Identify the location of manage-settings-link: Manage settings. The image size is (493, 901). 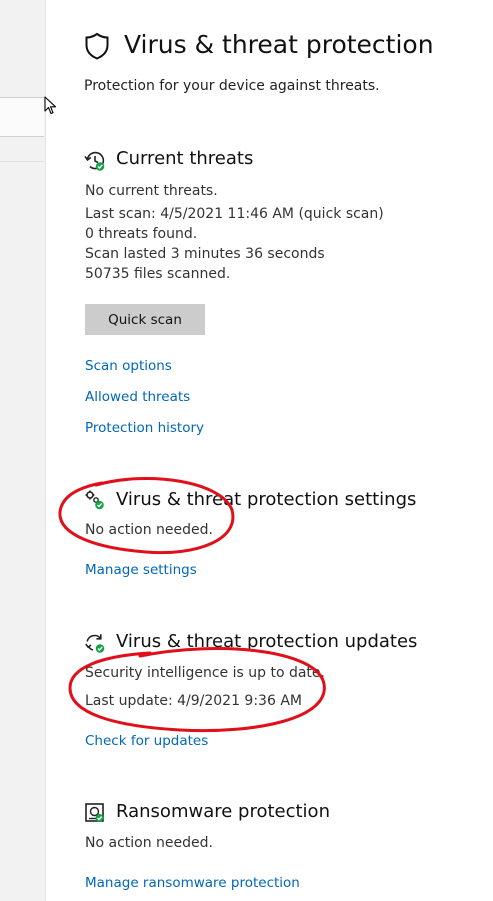
(141, 570).